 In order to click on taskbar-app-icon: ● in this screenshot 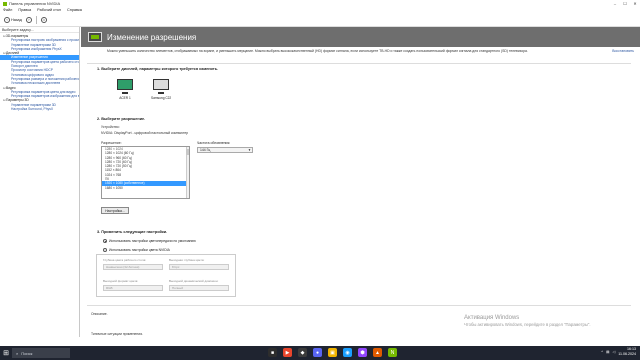, I will do `click(317, 352)`.